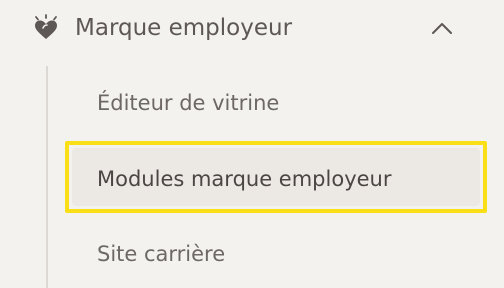 The height and width of the screenshot is (288, 504). What do you see at coordinates (188, 103) in the screenshot?
I see `nav-item-editeur-de-vitrine: Éditeur de vitrine` at bounding box center [188, 103].